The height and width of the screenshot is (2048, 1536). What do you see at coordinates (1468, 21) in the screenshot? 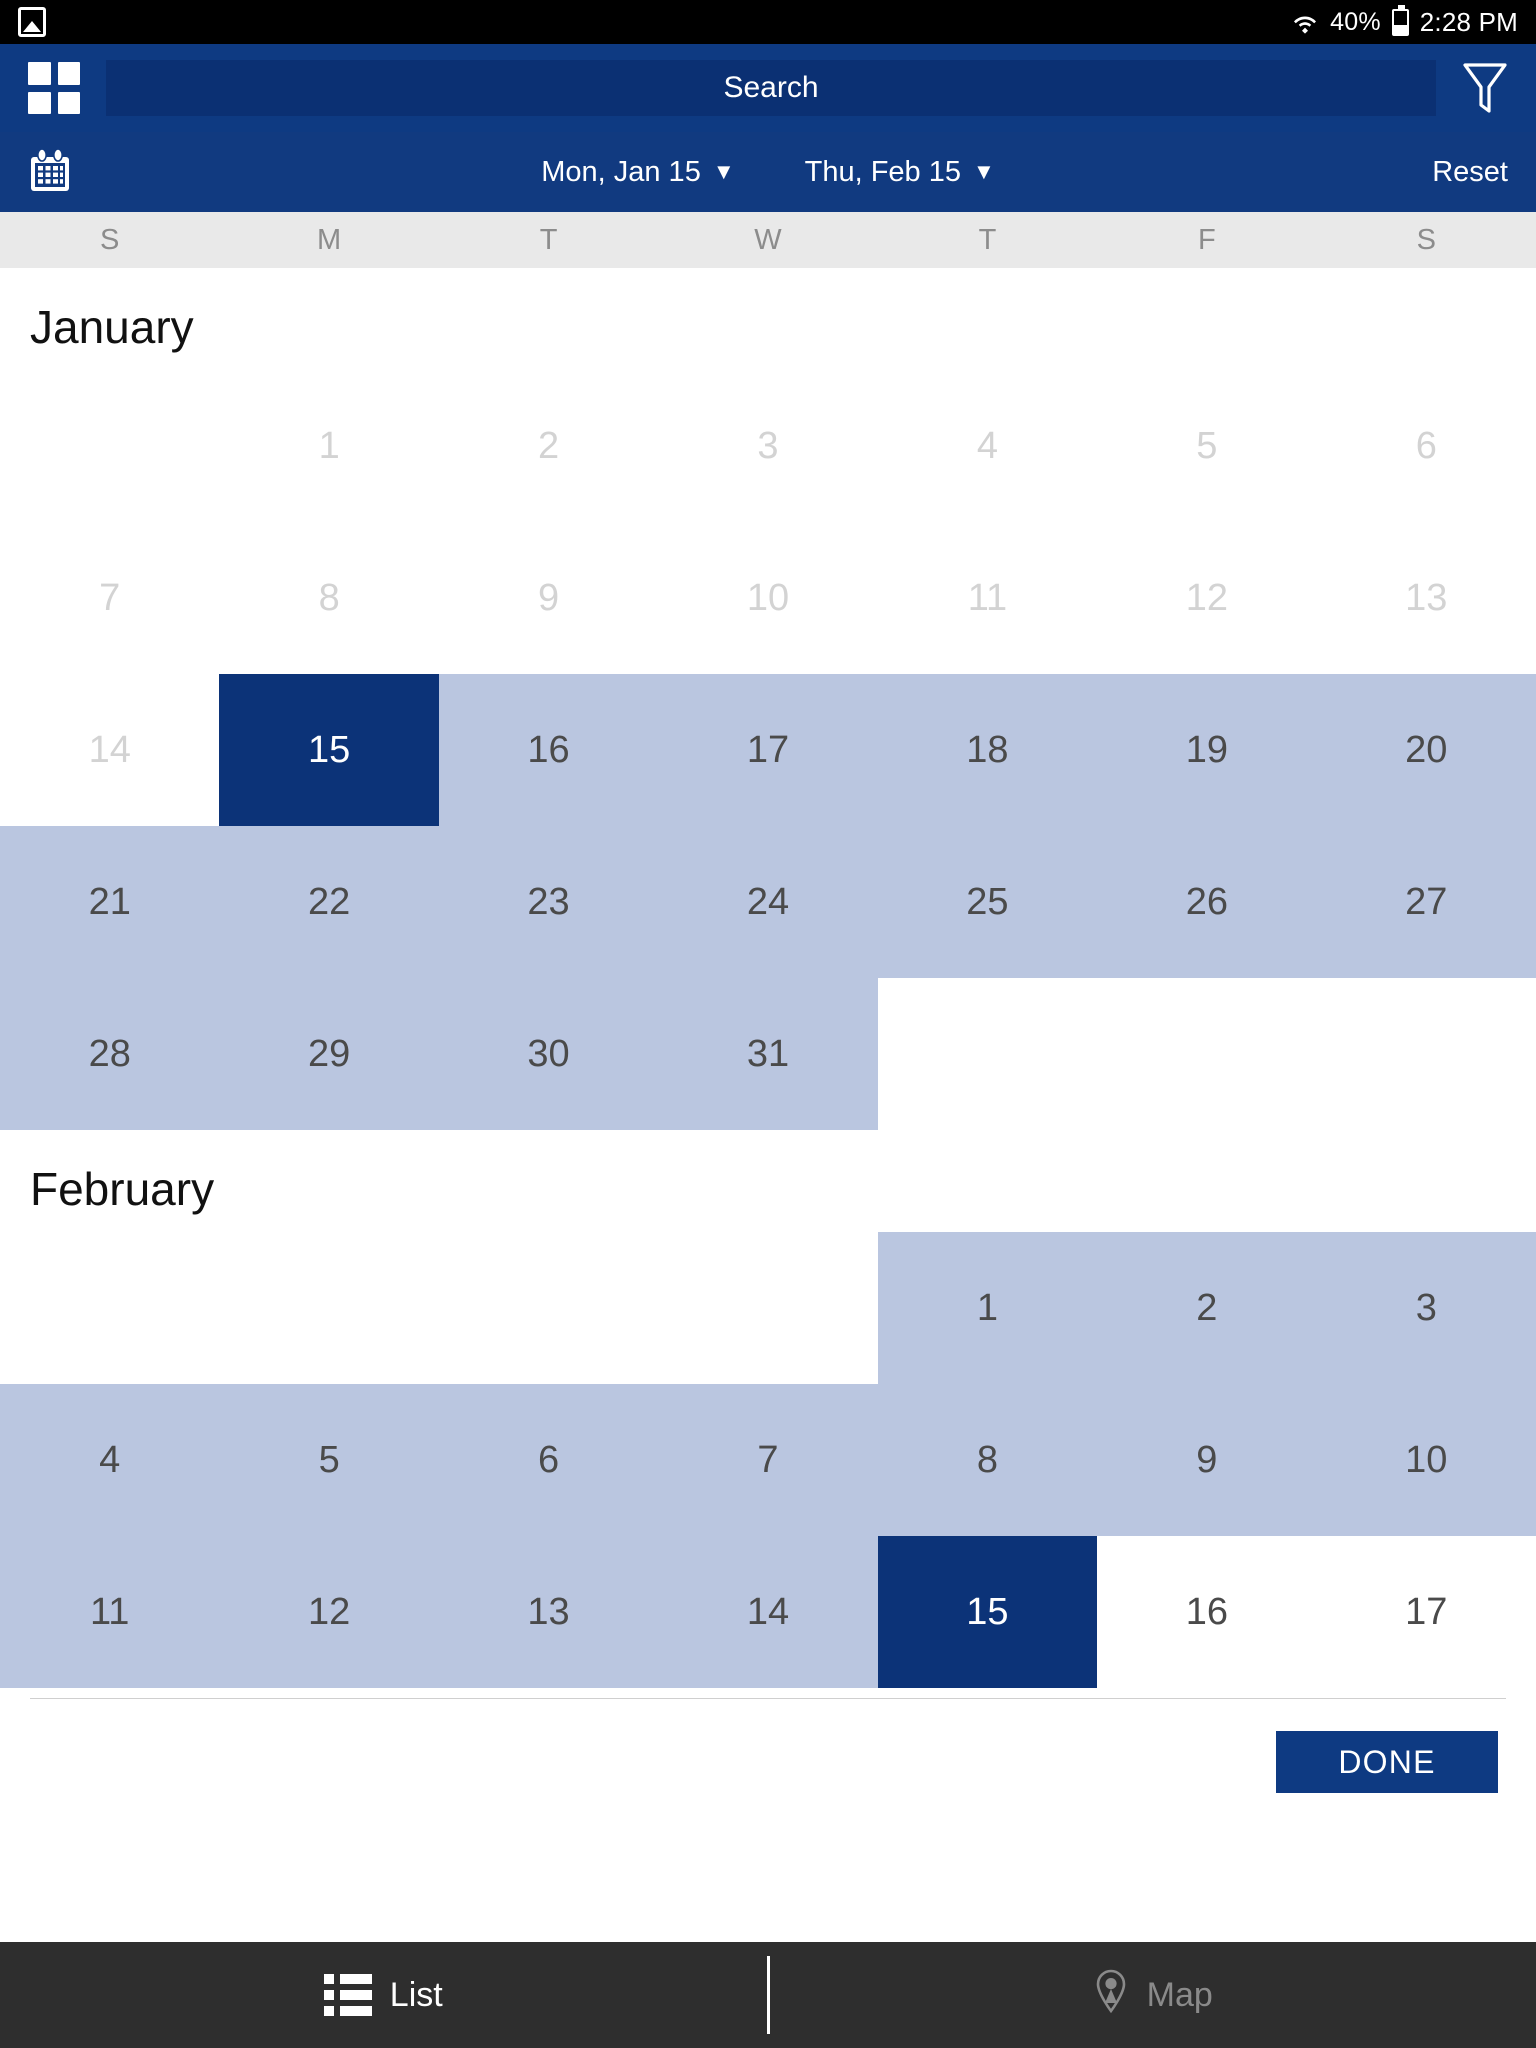
I see `clock-label: 2:28 PM` at bounding box center [1468, 21].